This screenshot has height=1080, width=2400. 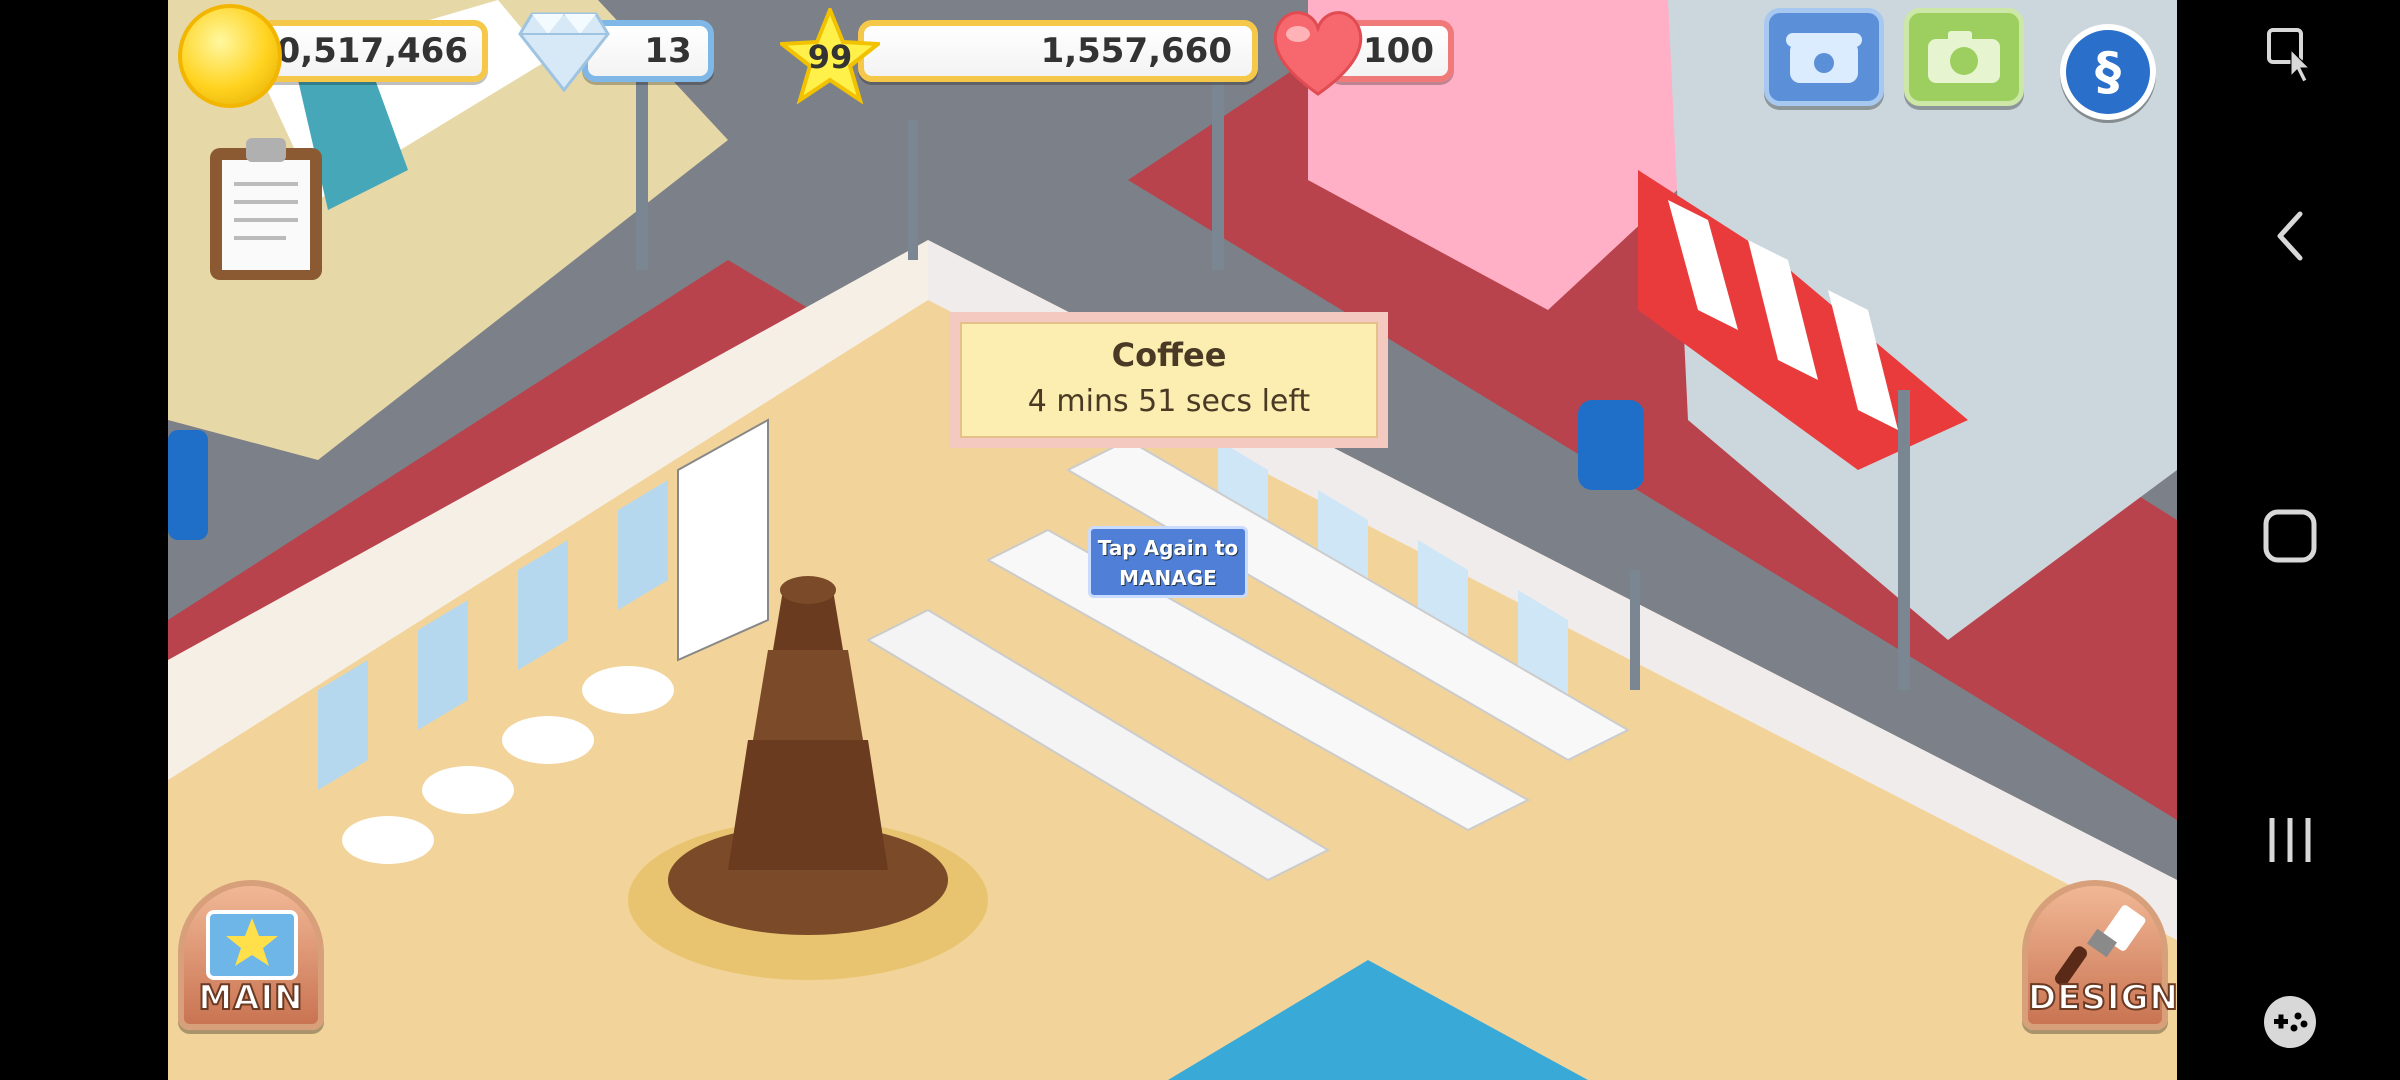 What do you see at coordinates (1168, 548) in the screenshot?
I see `tap-label-line1: Tap Again to` at bounding box center [1168, 548].